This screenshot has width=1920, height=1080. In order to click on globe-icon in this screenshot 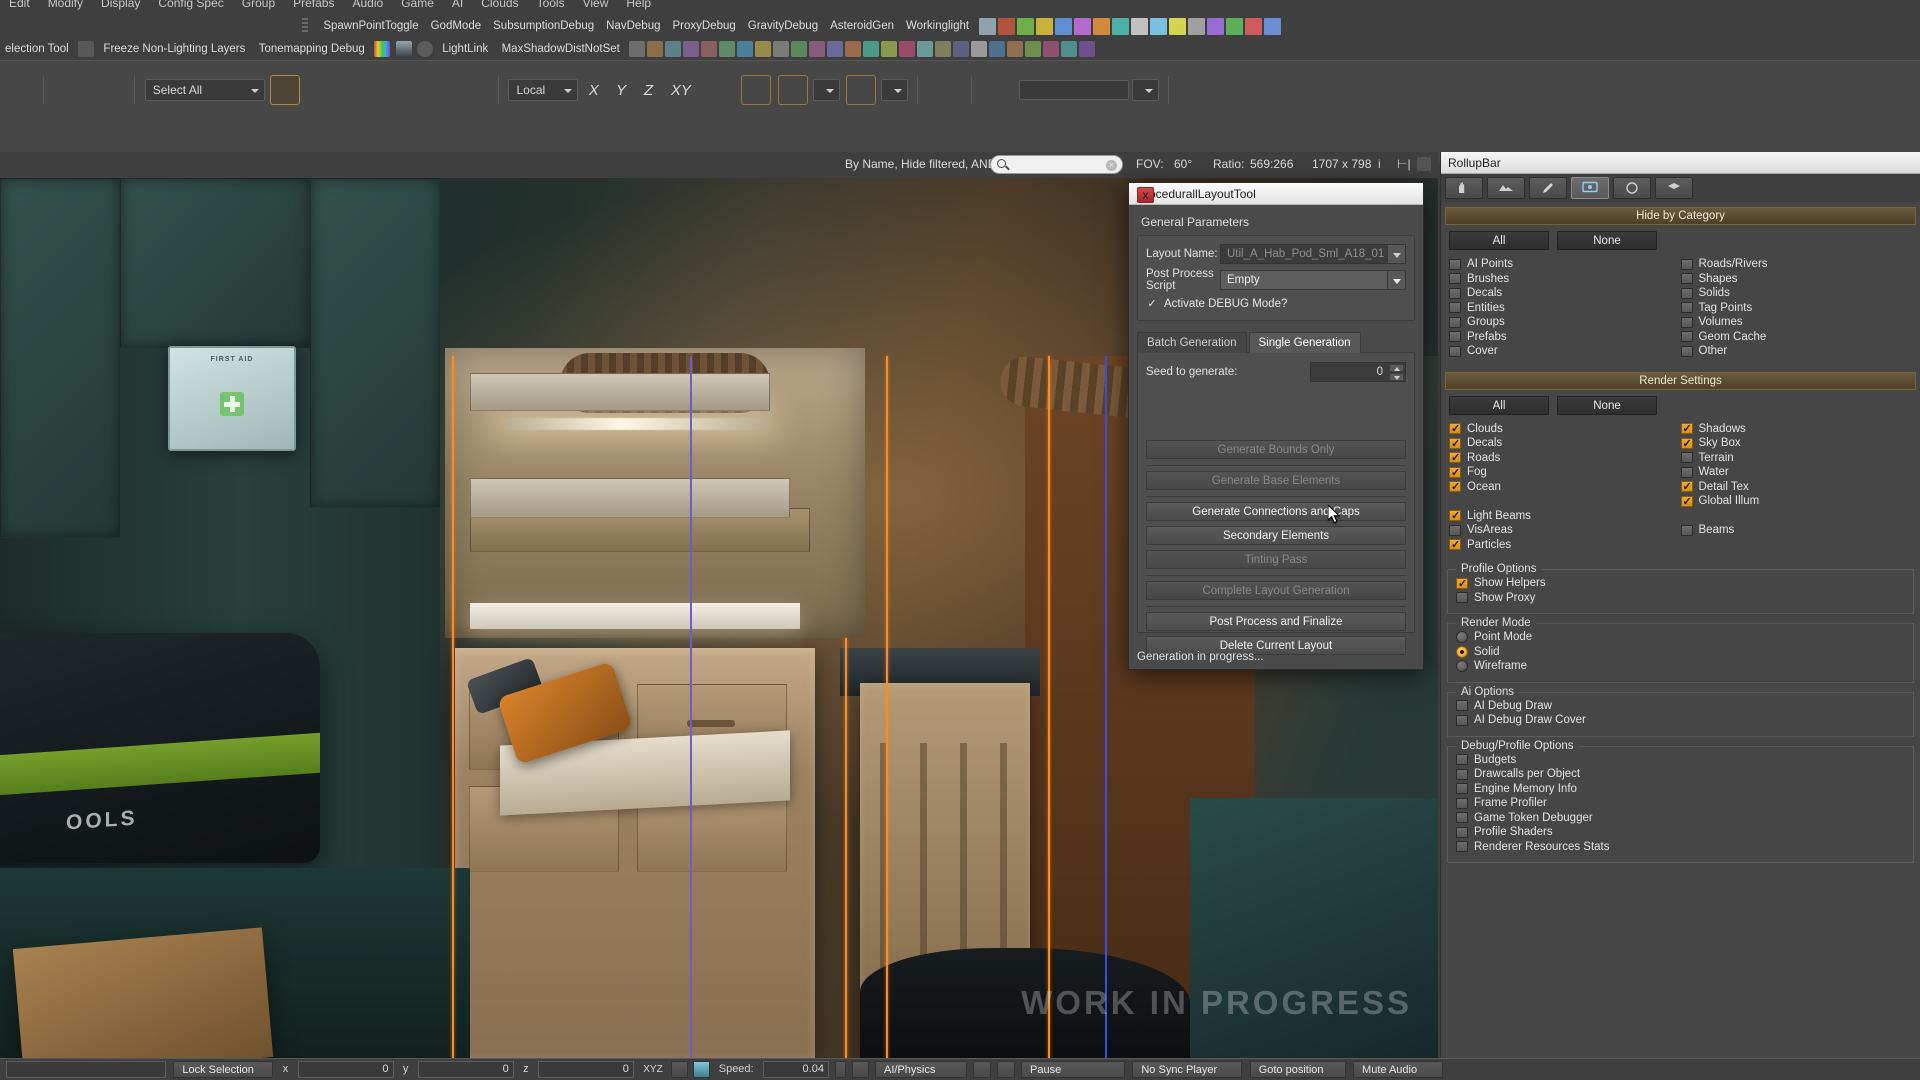, I will do `click(204, 134)`.